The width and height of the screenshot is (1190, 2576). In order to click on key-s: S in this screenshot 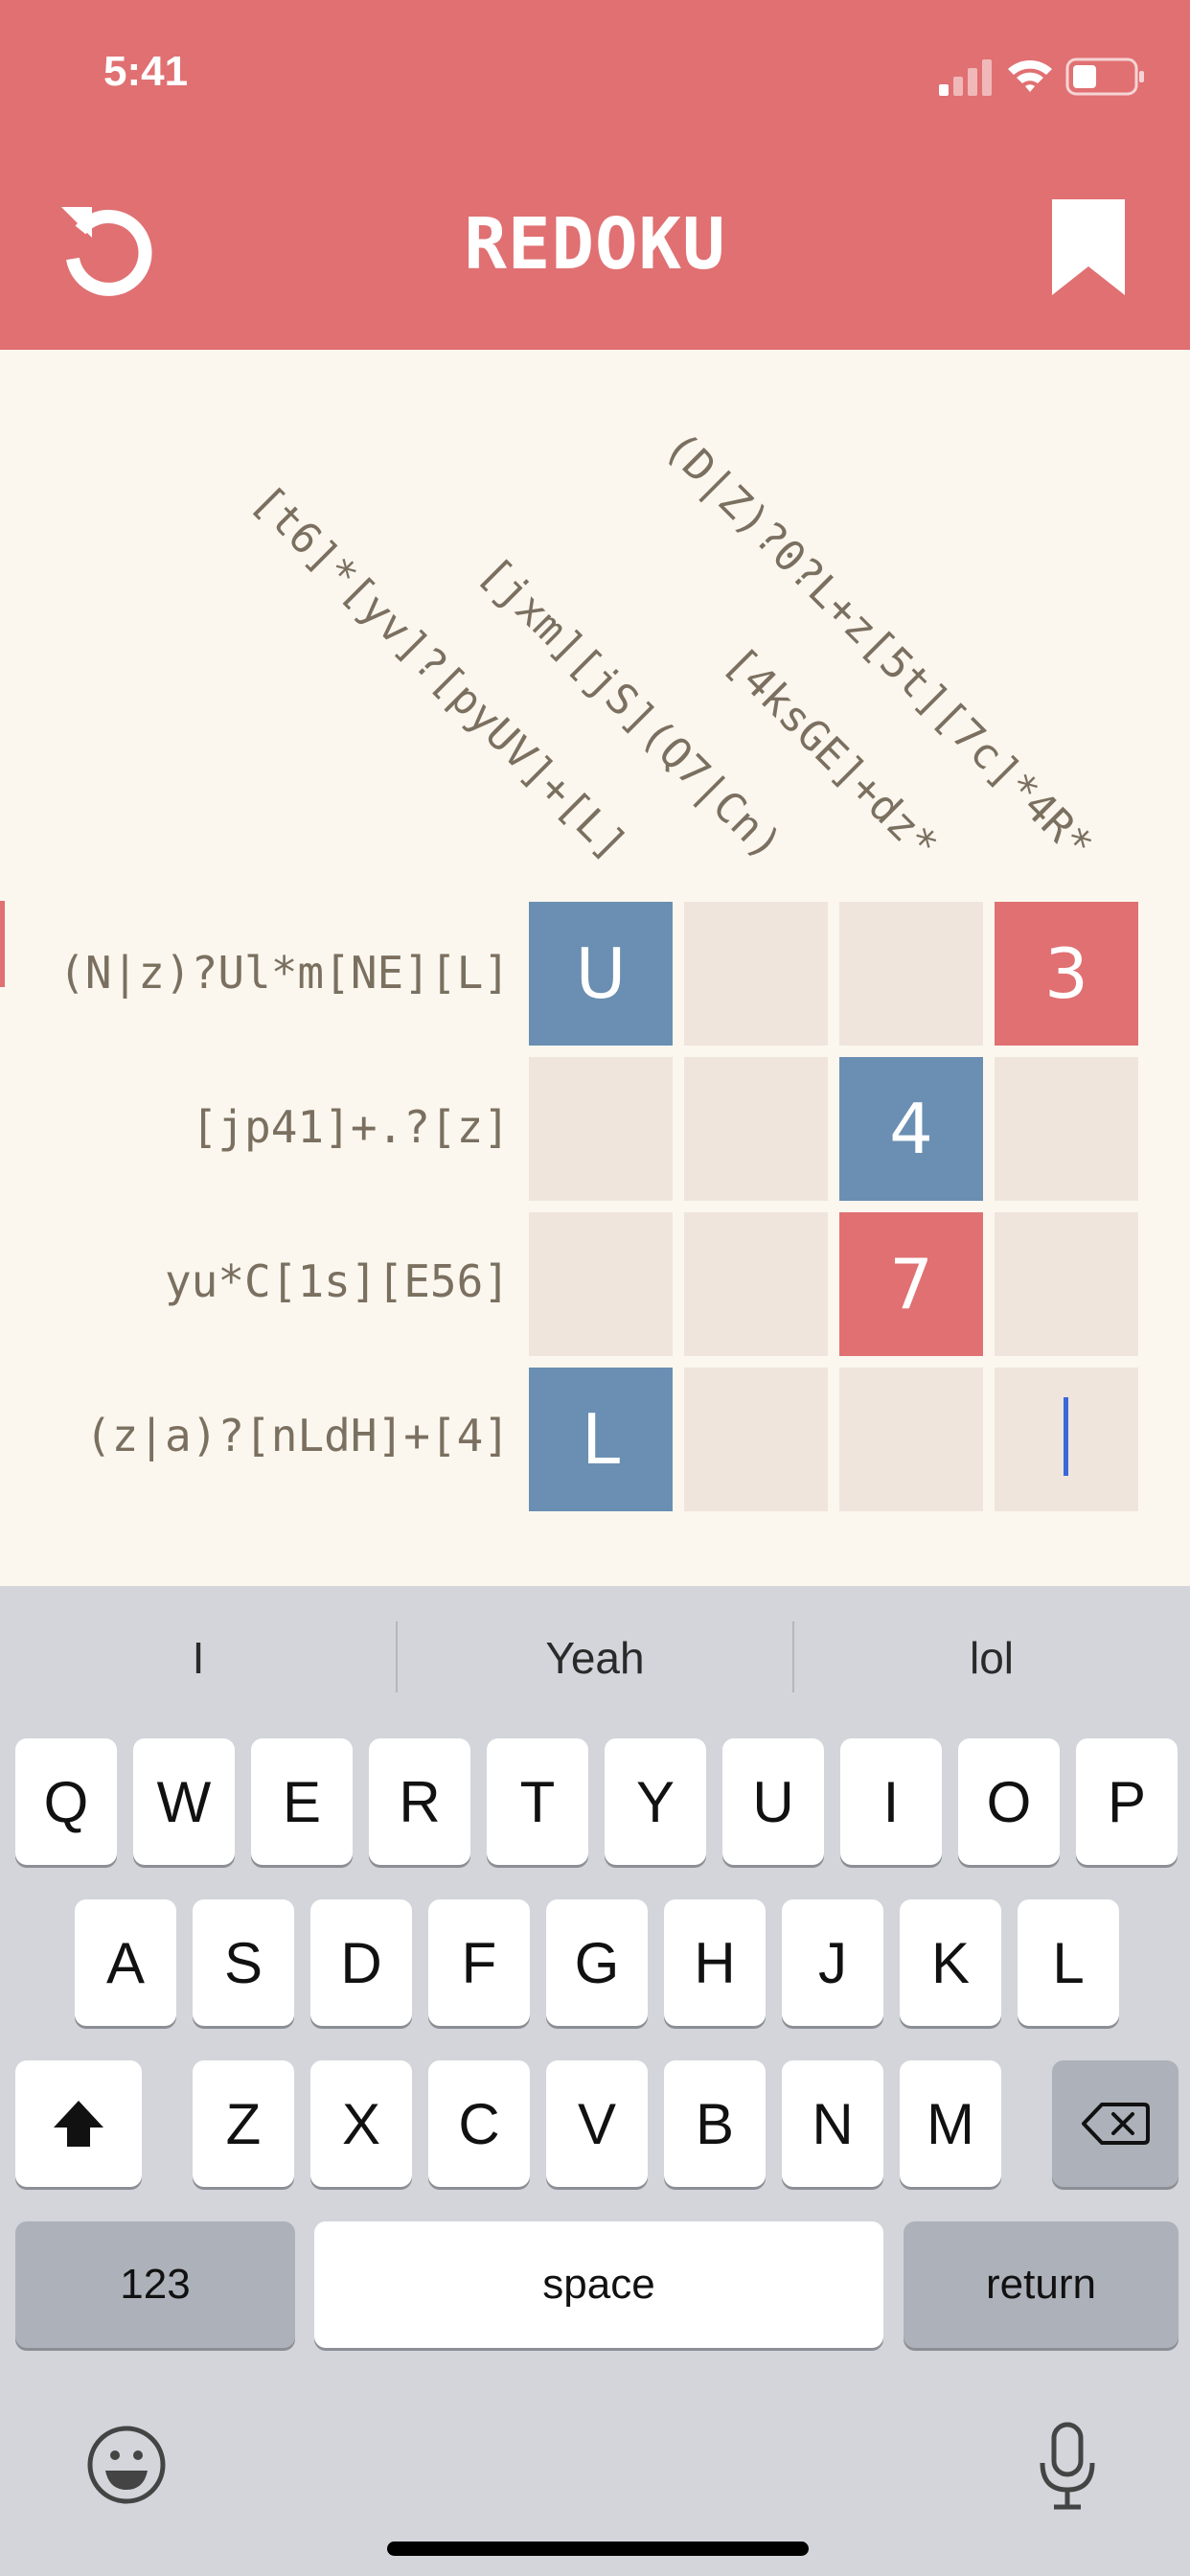, I will do `click(244, 1962)`.